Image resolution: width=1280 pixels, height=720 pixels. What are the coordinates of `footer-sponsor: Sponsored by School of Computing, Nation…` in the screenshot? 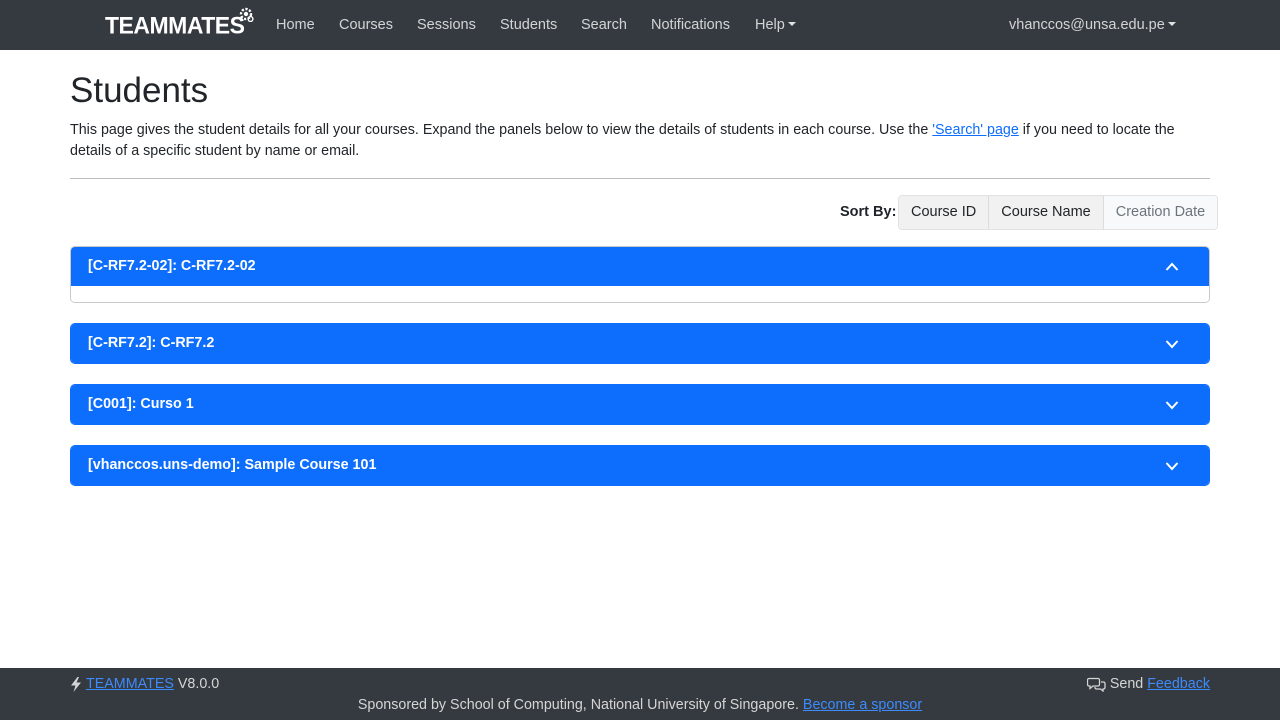 It's located at (640, 705).